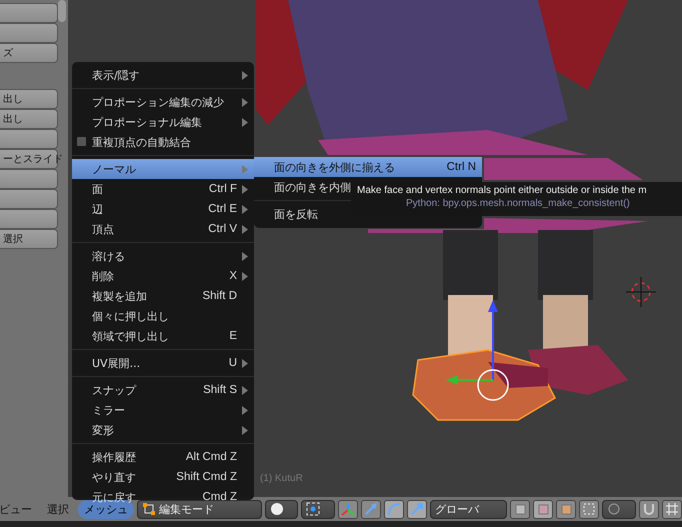  What do you see at coordinates (368, 167) in the screenshot?
I see `menu-item: 面の向きを外側に揃える Ctrl N` at bounding box center [368, 167].